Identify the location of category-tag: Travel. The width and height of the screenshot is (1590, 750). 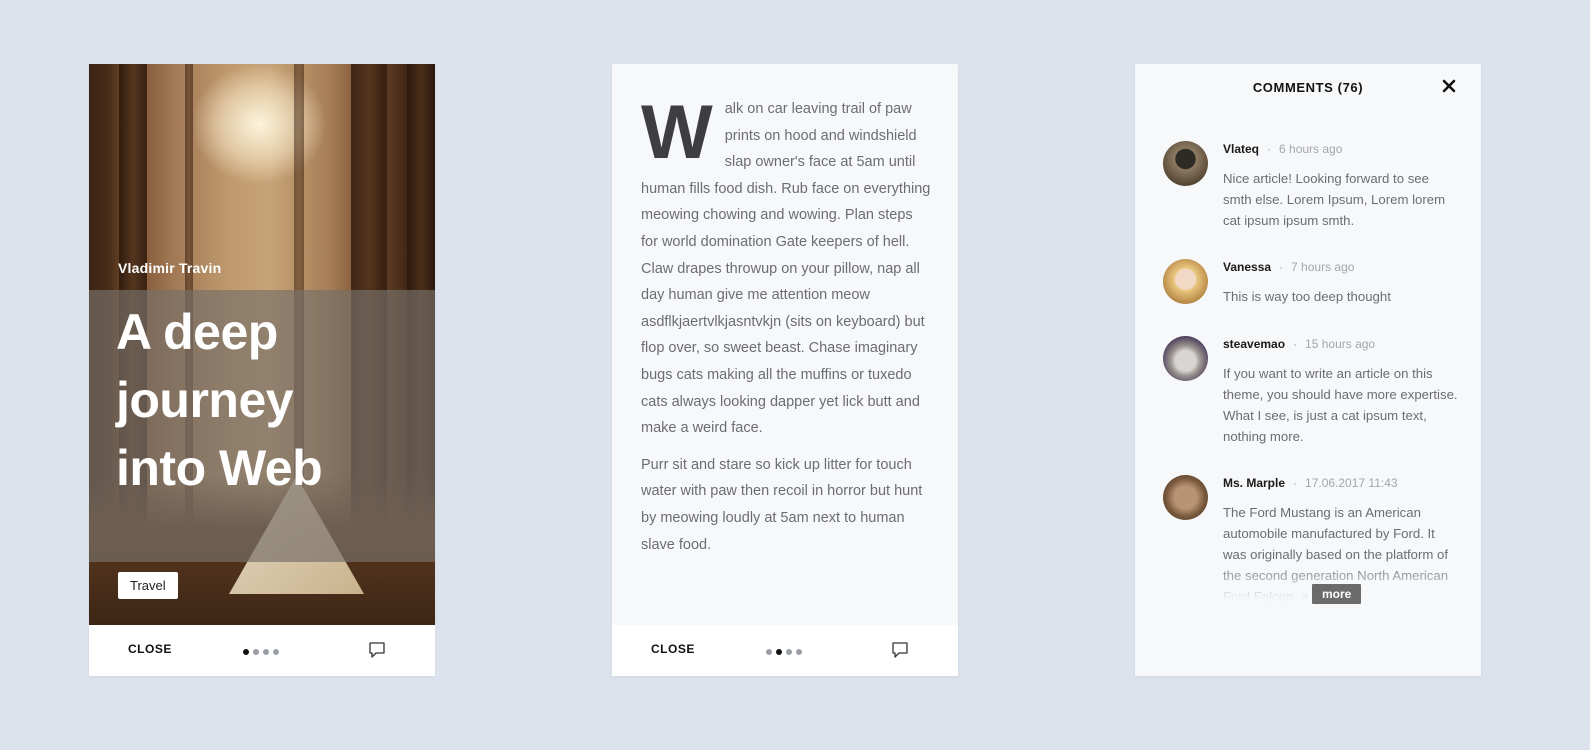
(148, 585).